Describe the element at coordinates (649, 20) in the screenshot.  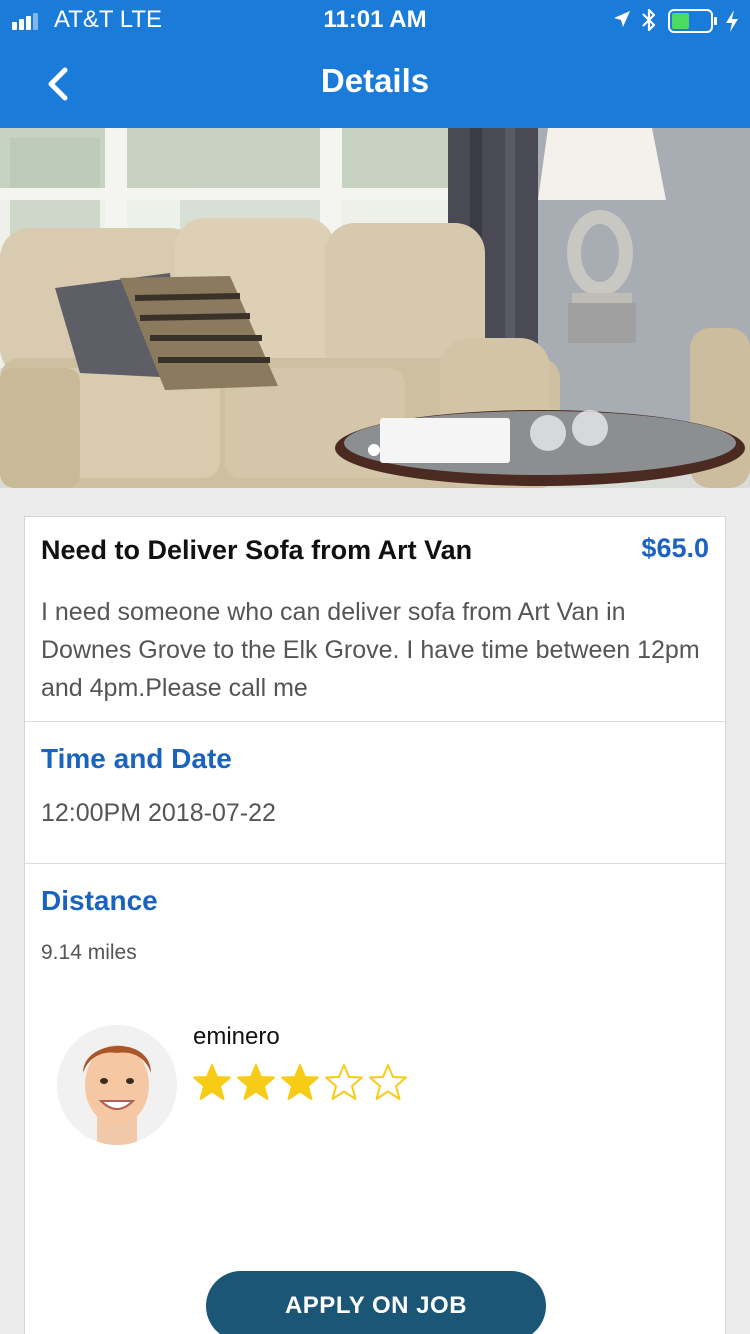
I see `bluetooth-icon` at that location.